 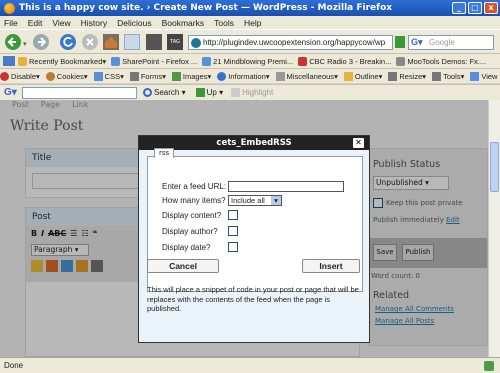 I want to click on dev-outline: Outline ▾, so click(x=362, y=76).